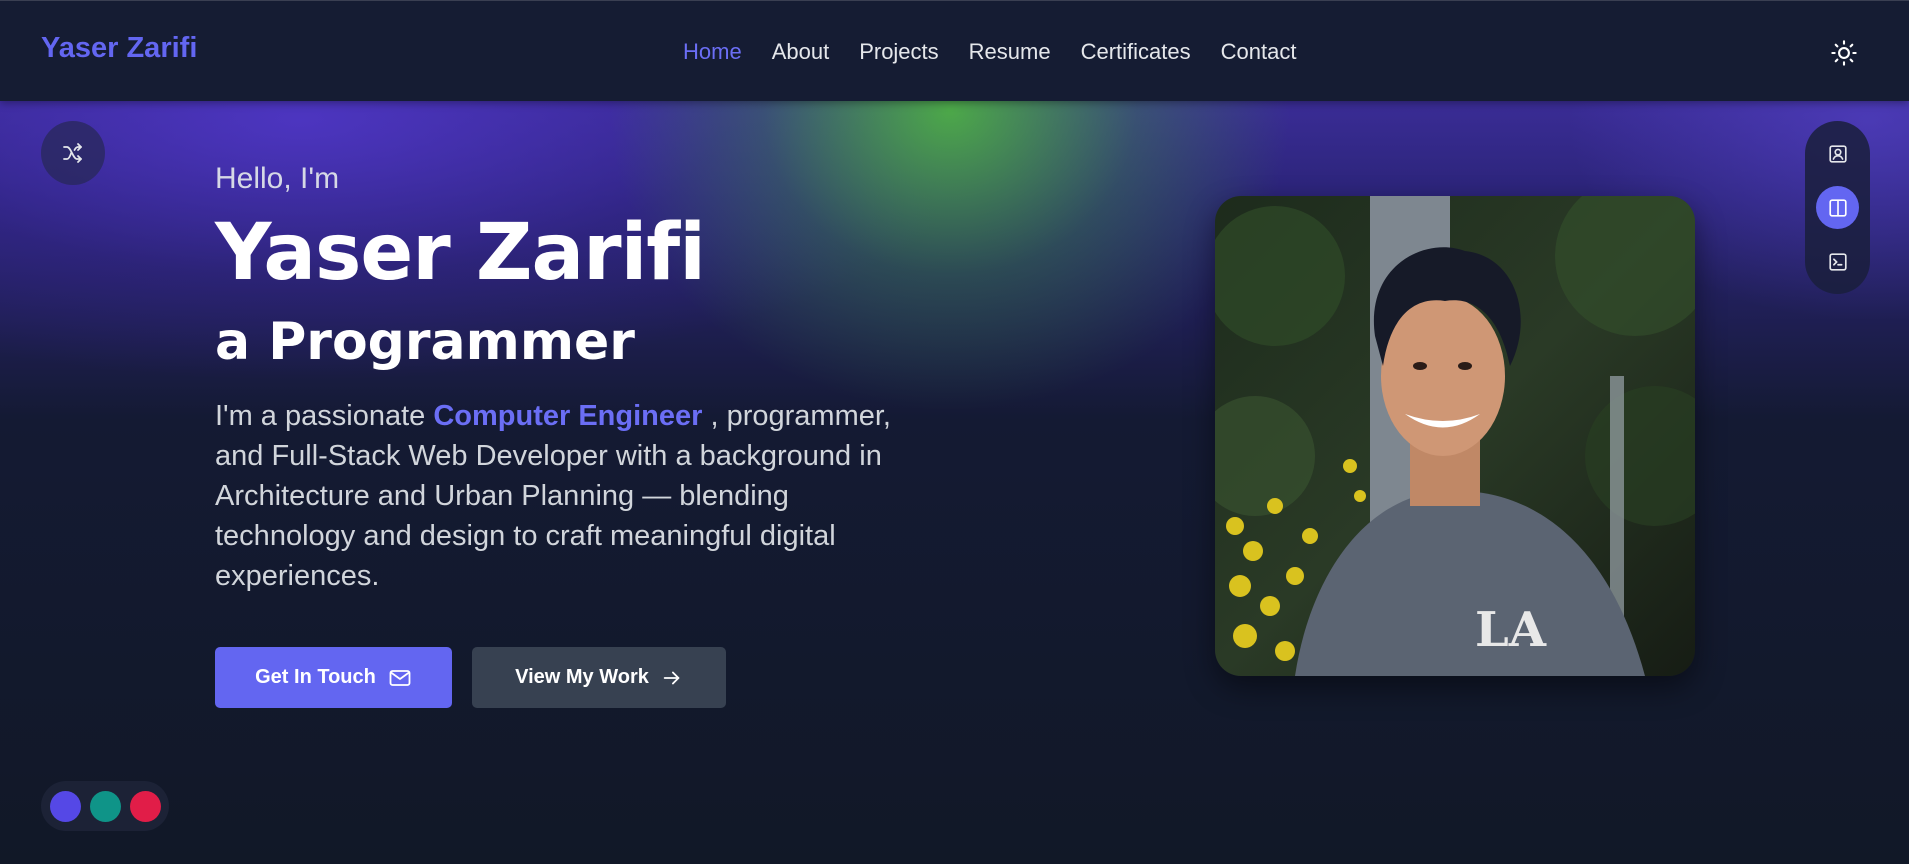 The height and width of the screenshot is (864, 1909). Describe the element at coordinates (1010, 52) in the screenshot. I see `nav-resume: Resume` at that location.